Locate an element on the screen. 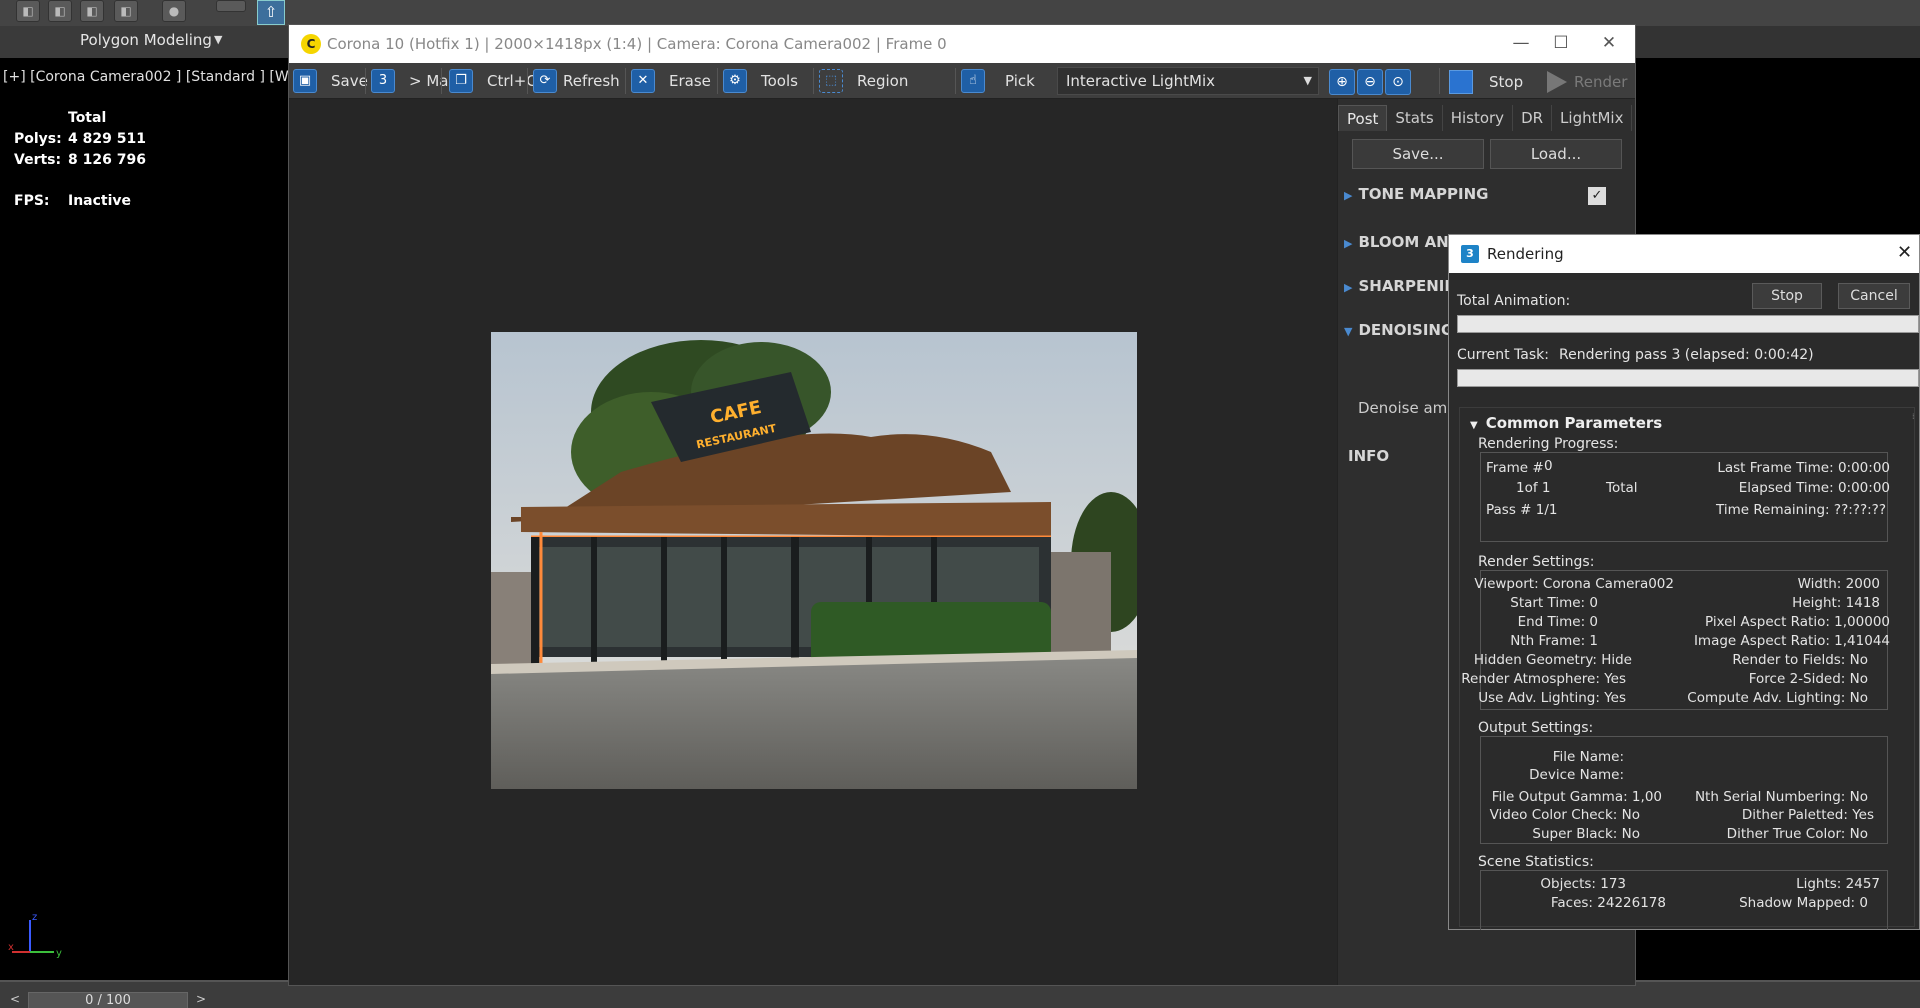 The image size is (1920, 1008). tab-stats: Stats is located at coordinates (1415, 118).